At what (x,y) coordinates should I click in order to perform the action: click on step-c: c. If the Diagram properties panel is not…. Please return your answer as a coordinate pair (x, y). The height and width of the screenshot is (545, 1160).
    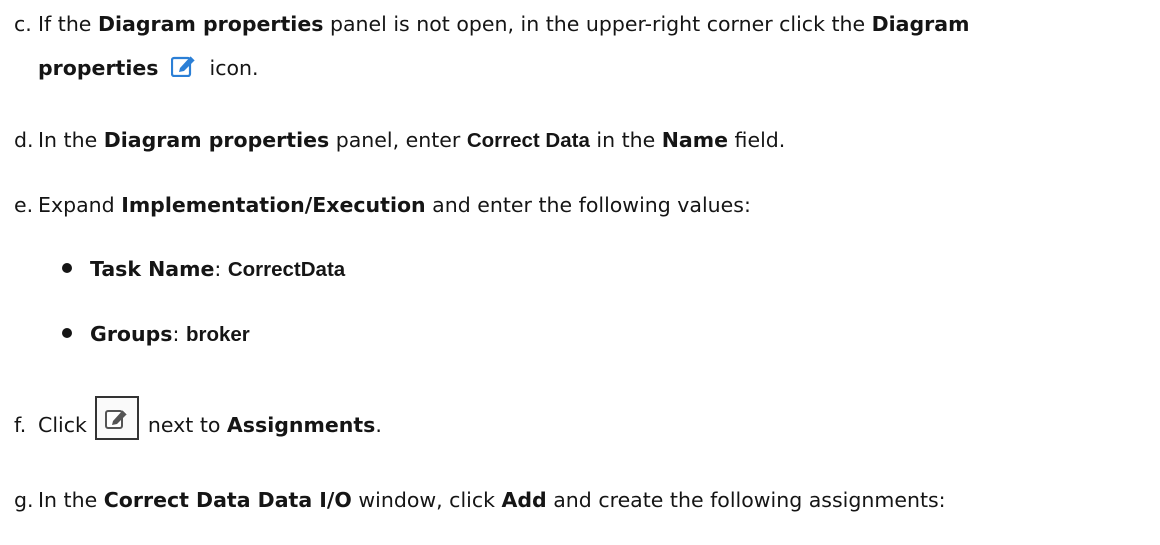
    Looking at the image, I should click on (584, 24).